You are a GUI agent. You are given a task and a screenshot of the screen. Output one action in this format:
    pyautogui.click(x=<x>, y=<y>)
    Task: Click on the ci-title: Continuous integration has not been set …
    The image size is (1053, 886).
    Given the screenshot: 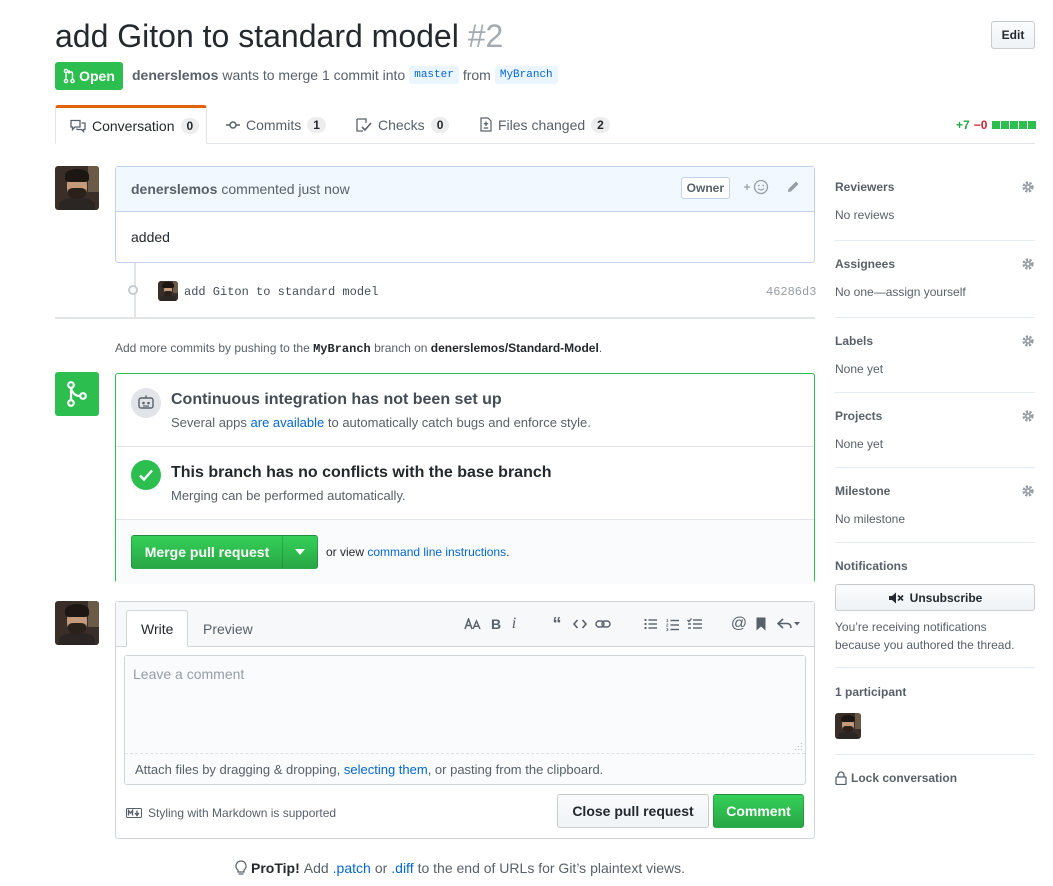 What is the action you would take?
    pyautogui.click(x=336, y=399)
    